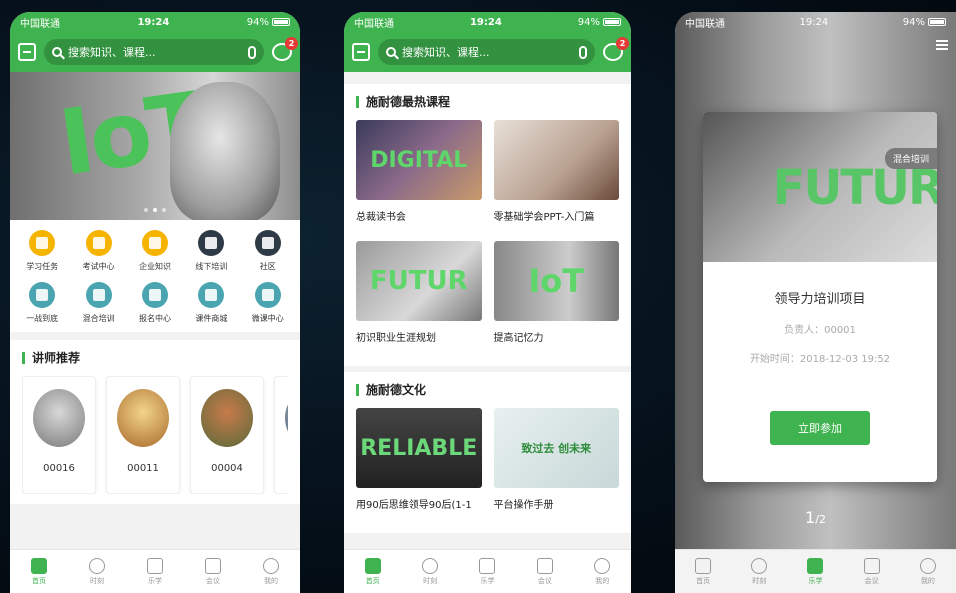 This screenshot has height=593, width=956. Describe the element at coordinates (154, 266) in the screenshot. I see `feature-label: 企业知识` at that location.